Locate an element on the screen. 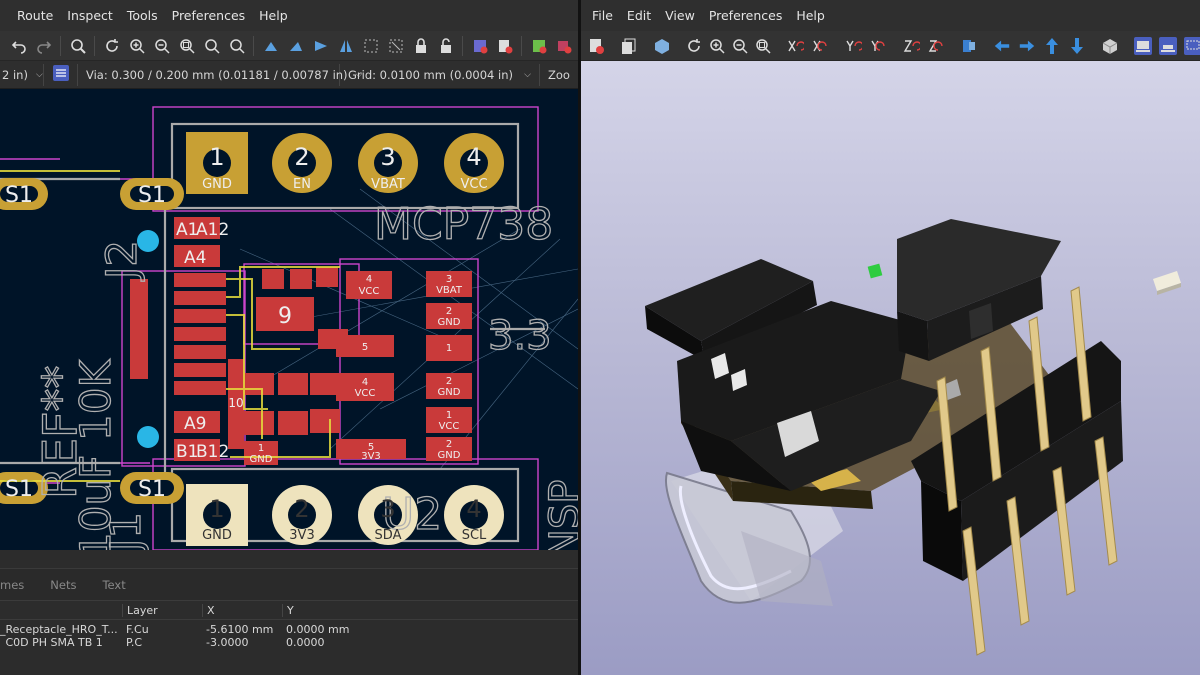  menu-route: Route is located at coordinates (35, 15).